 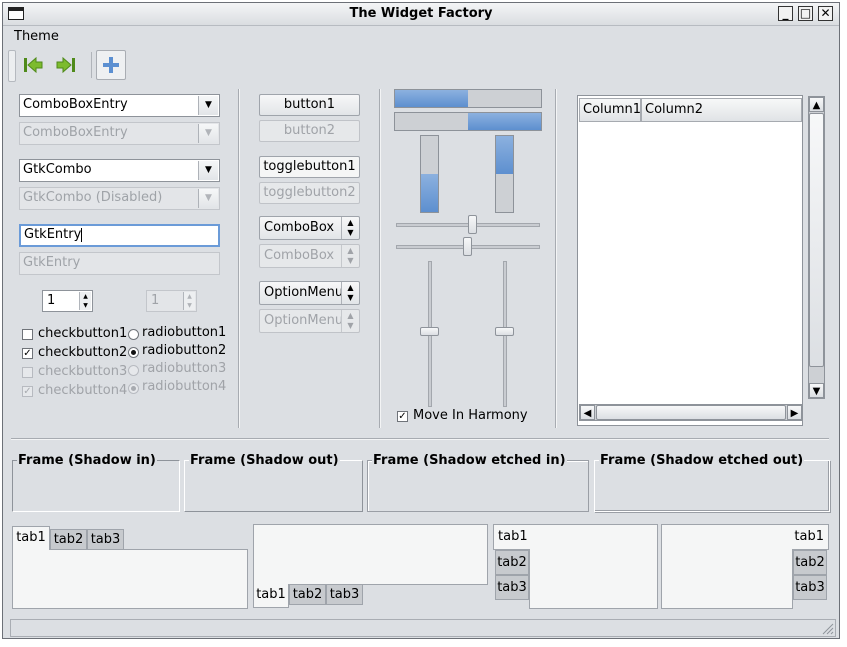 I want to click on toolbar-separator, so click(x=91, y=65).